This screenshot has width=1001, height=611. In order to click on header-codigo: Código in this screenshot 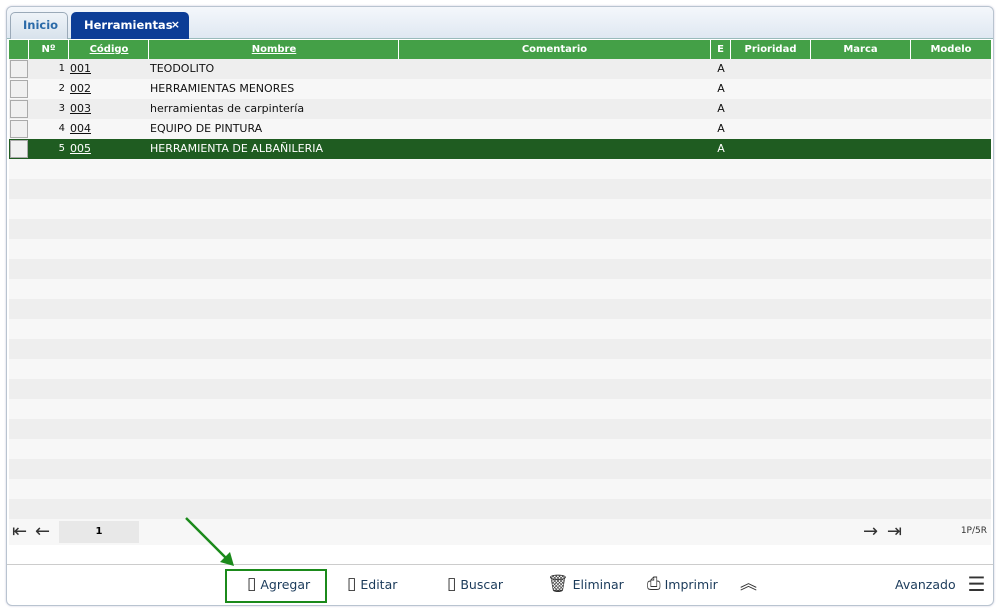, I will do `click(109, 49)`.